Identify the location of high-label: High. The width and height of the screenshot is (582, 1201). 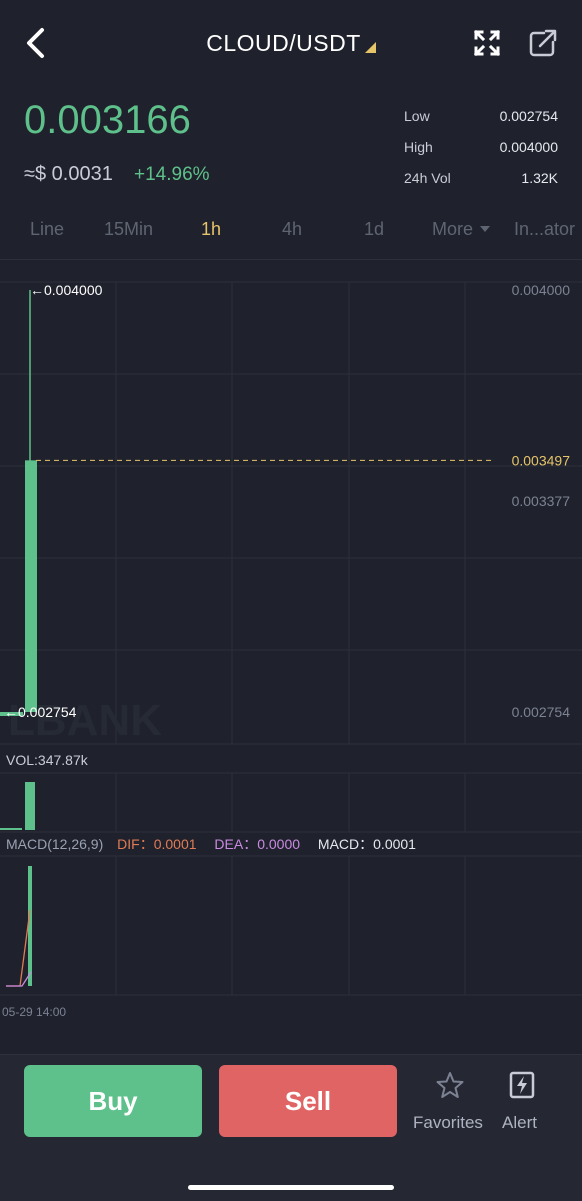
(418, 147).